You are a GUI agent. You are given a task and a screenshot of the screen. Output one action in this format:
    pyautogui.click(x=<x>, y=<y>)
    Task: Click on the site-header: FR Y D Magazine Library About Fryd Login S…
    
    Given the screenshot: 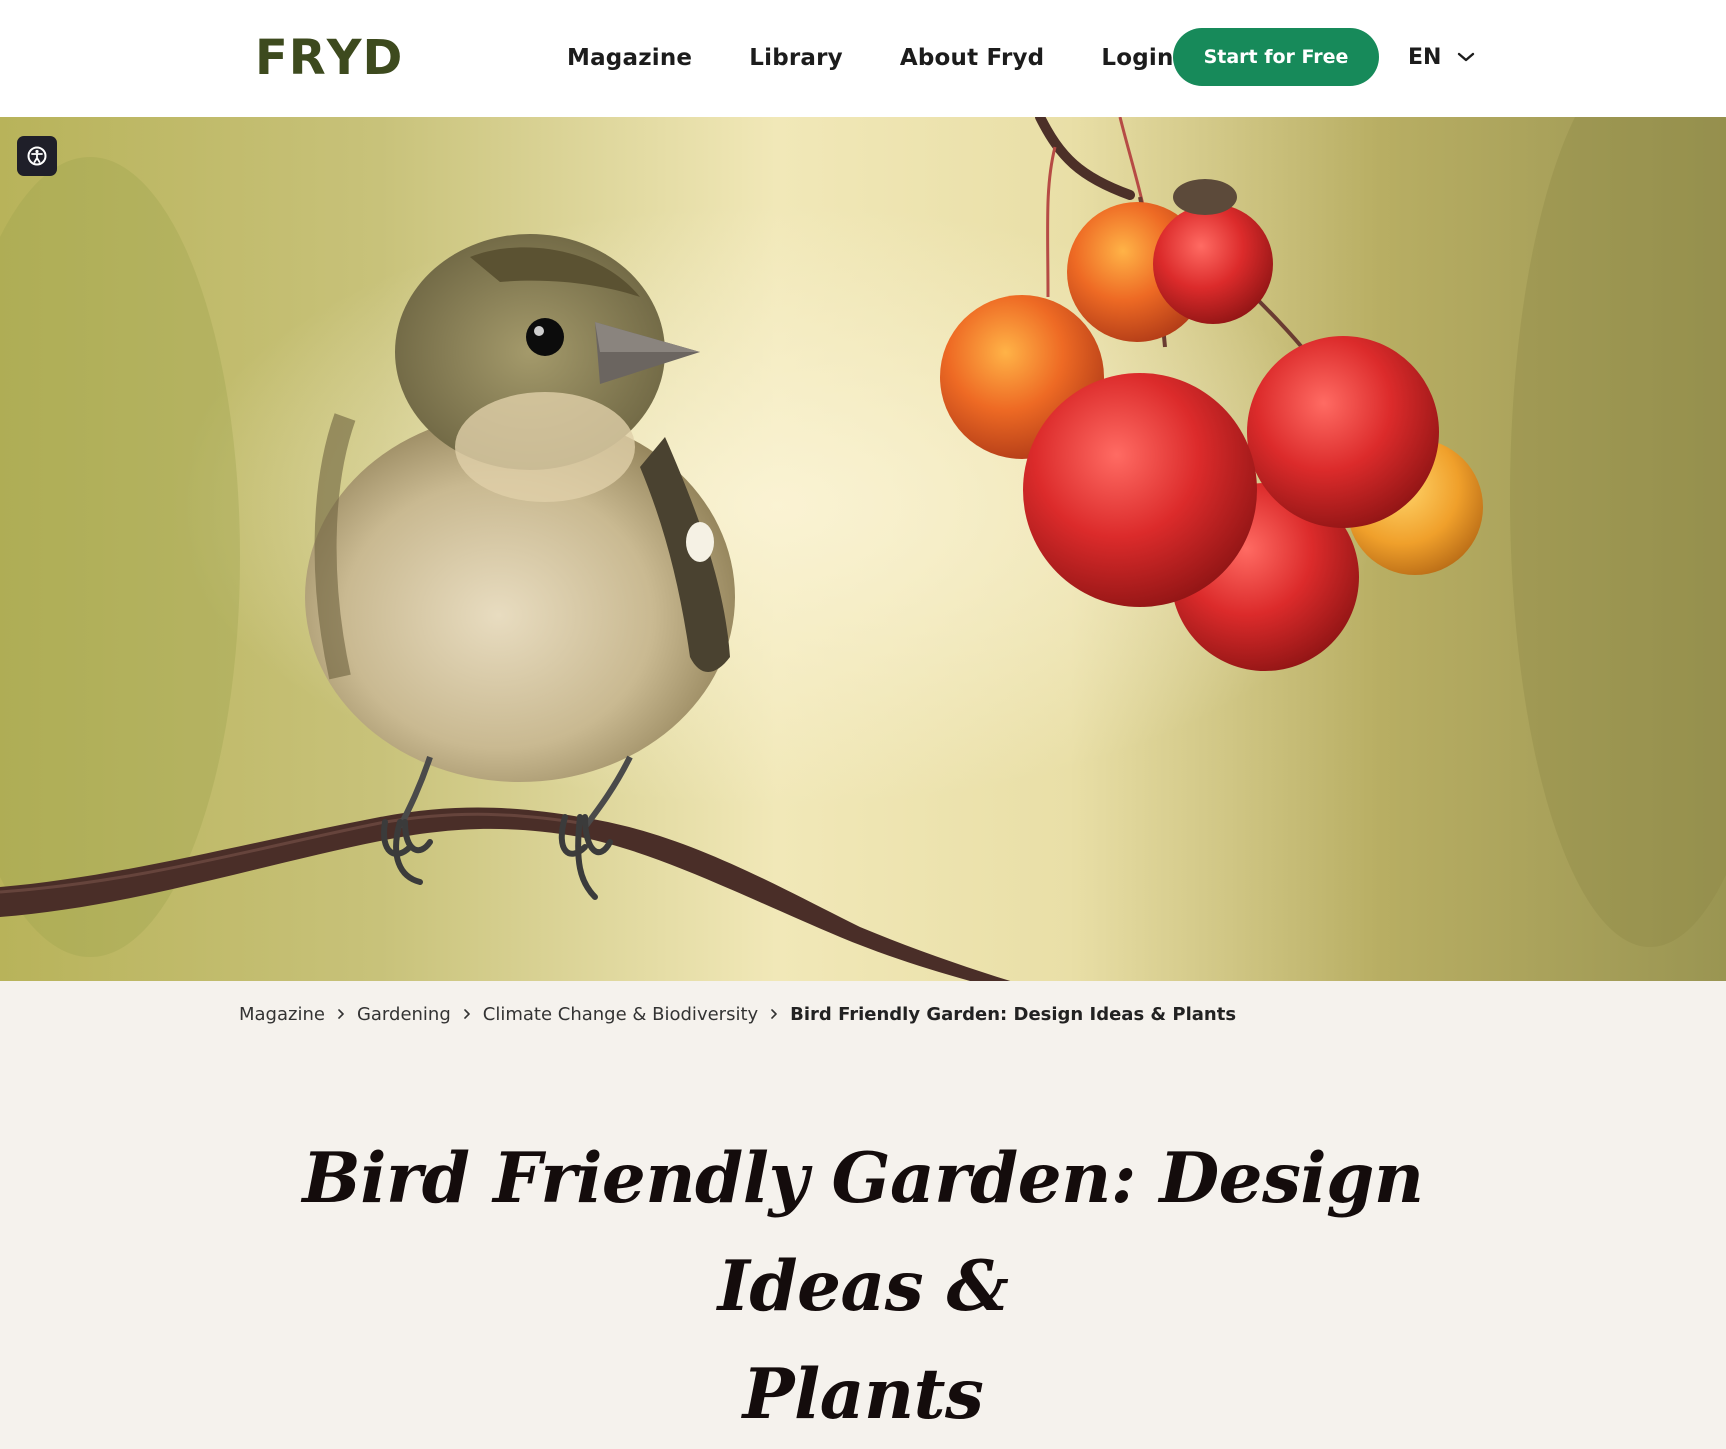 What is the action you would take?
    pyautogui.click(x=863, y=58)
    